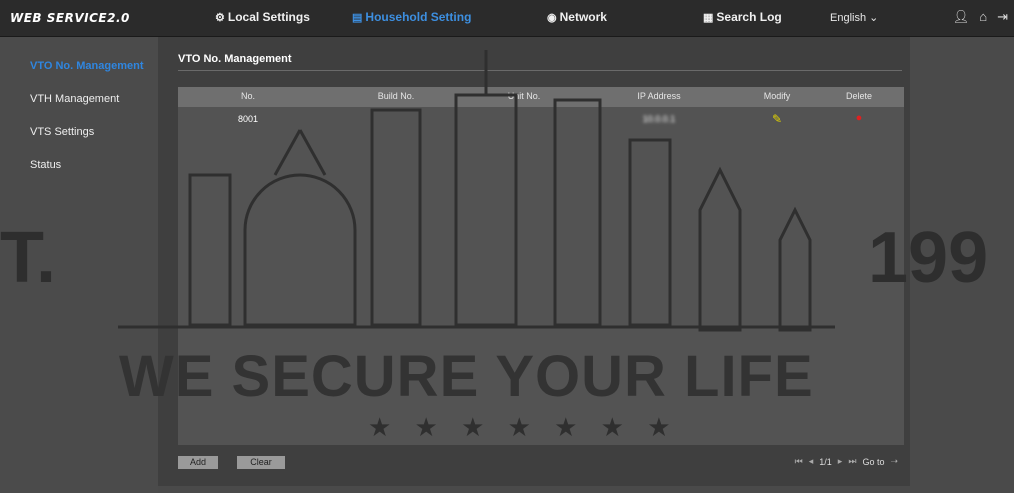 Image resolution: width=1014 pixels, height=493 pixels. I want to click on globe-icon: ◉, so click(552, 17).